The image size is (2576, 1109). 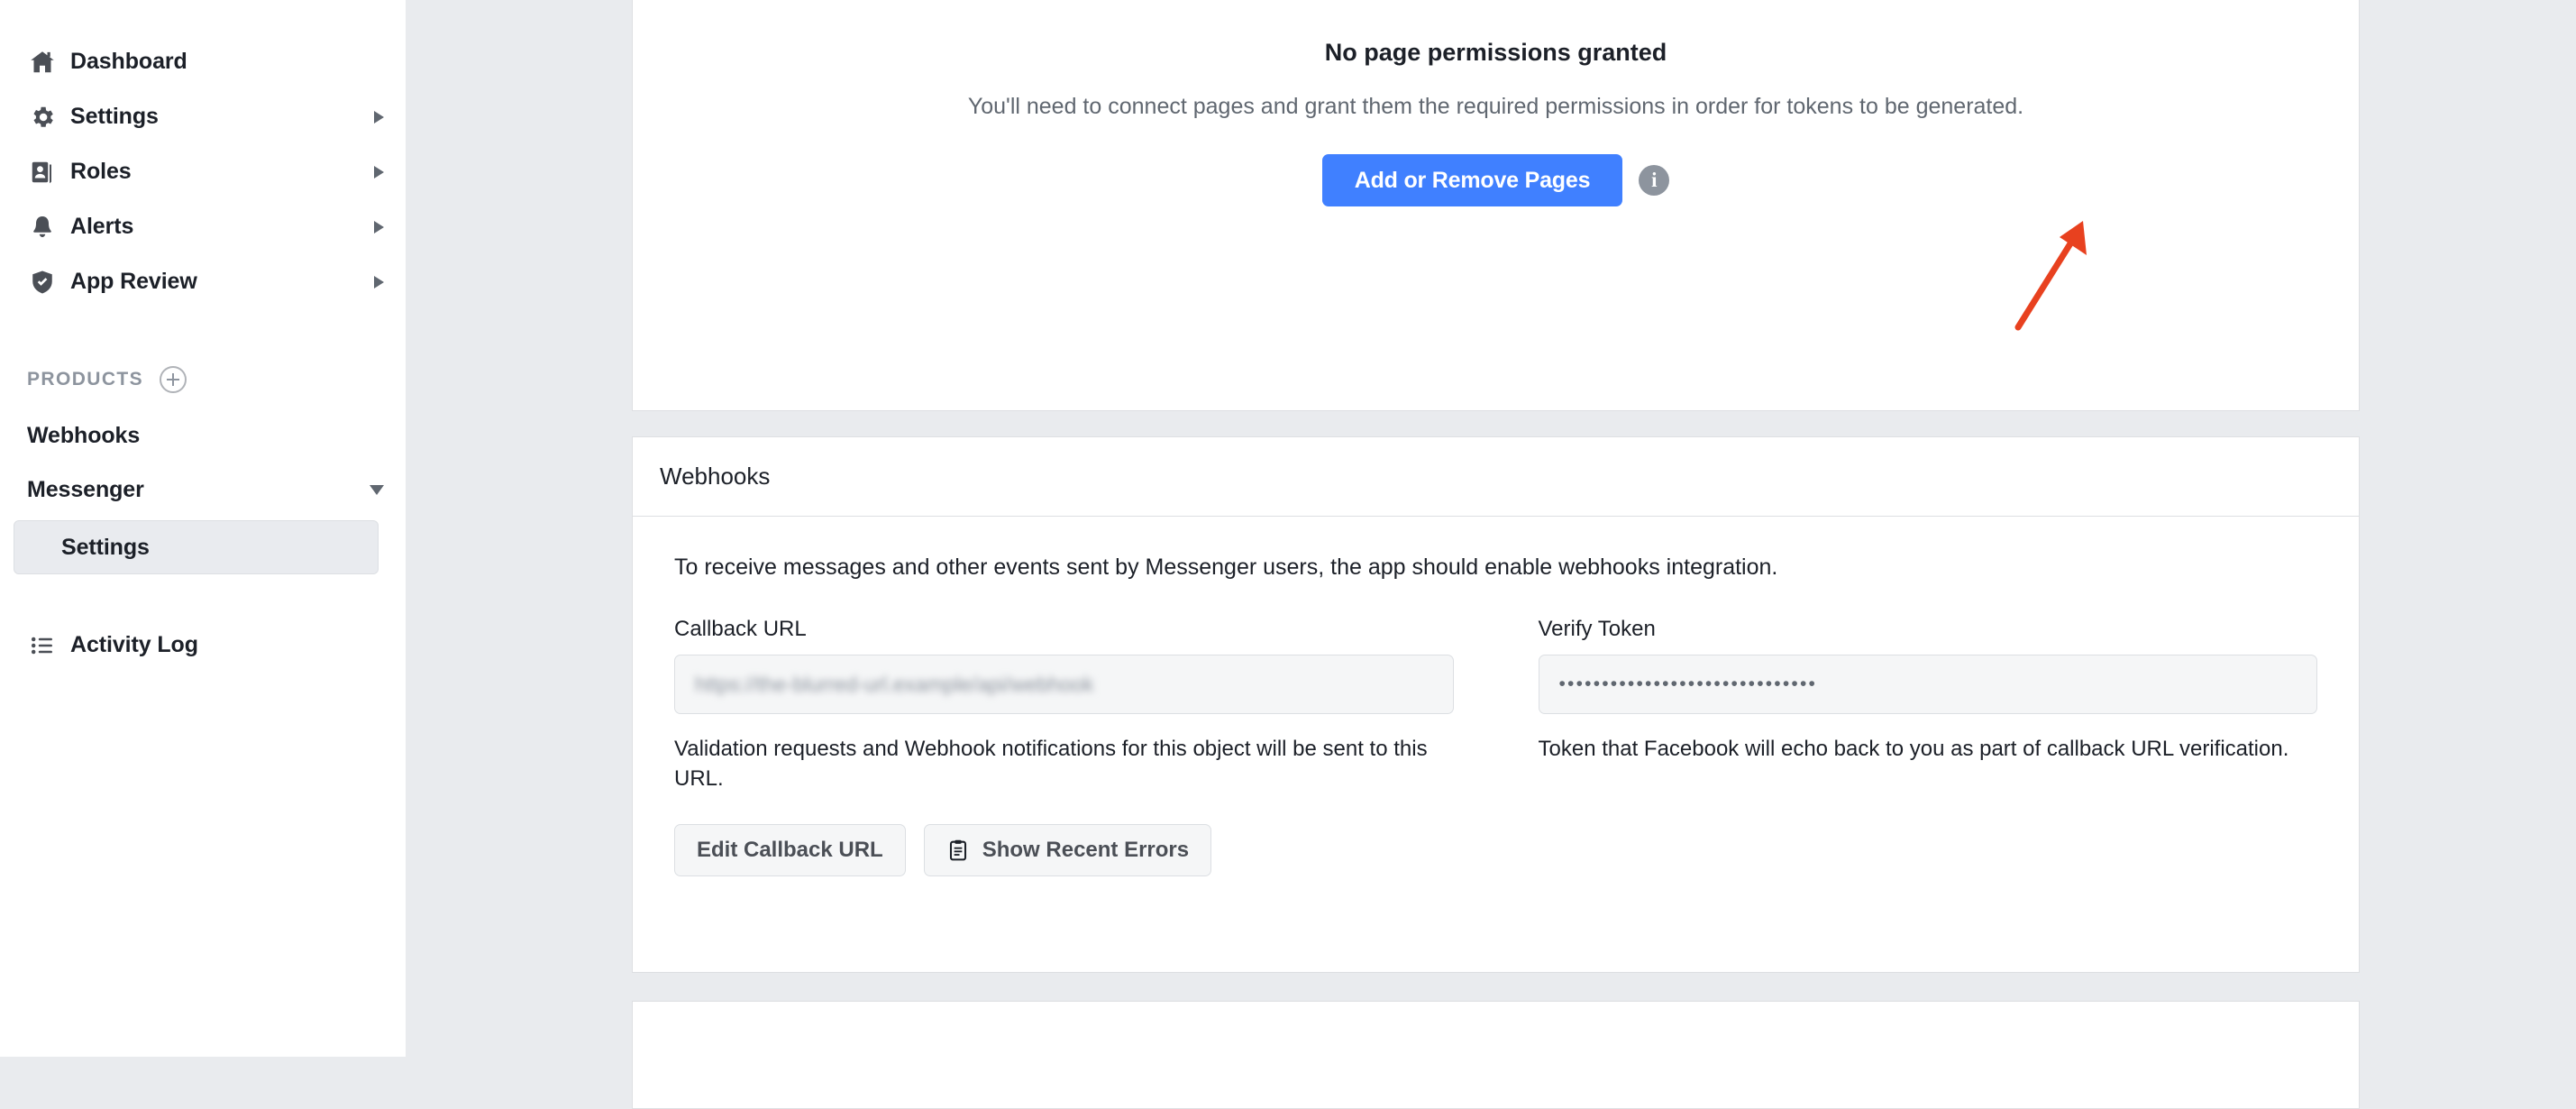 I want to click on gear-icon, so click(x=42, y=117).